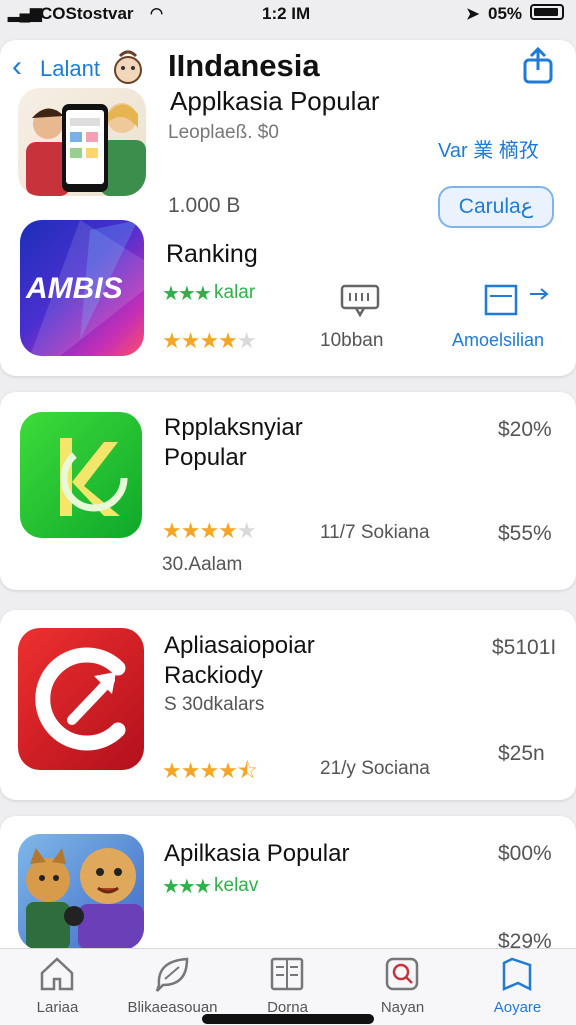  Describe the element at coordinates (82, 142) in the screenshot. I see `featured-app-icon` at that location.